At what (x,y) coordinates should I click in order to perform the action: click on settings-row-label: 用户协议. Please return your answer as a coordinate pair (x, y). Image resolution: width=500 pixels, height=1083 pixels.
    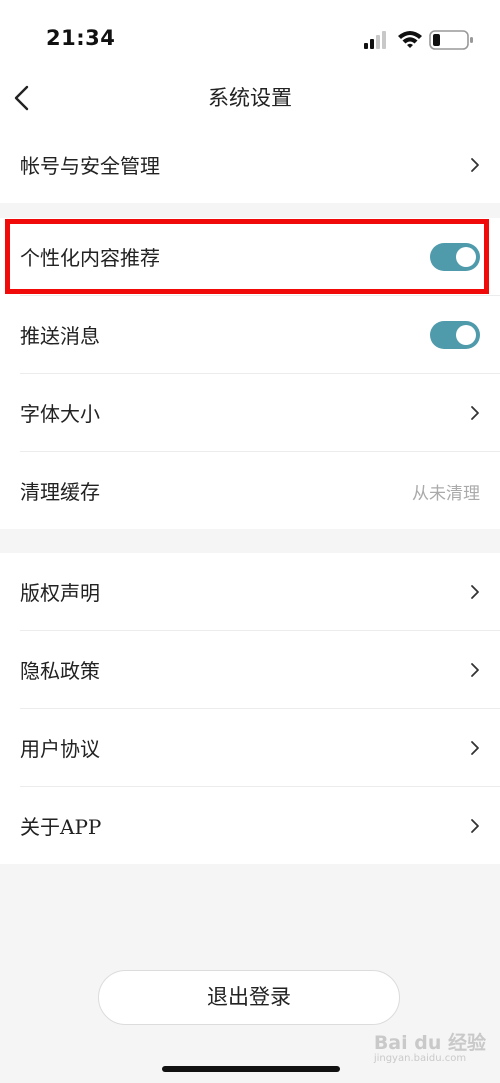
    Looking at the image, I should click on (60, 749).